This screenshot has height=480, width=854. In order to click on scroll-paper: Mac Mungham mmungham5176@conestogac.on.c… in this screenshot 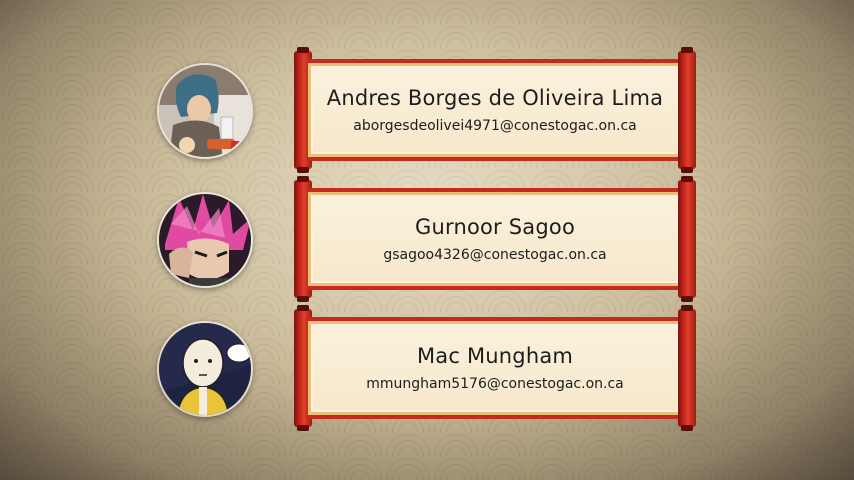, I will do `click(495, 368)`.